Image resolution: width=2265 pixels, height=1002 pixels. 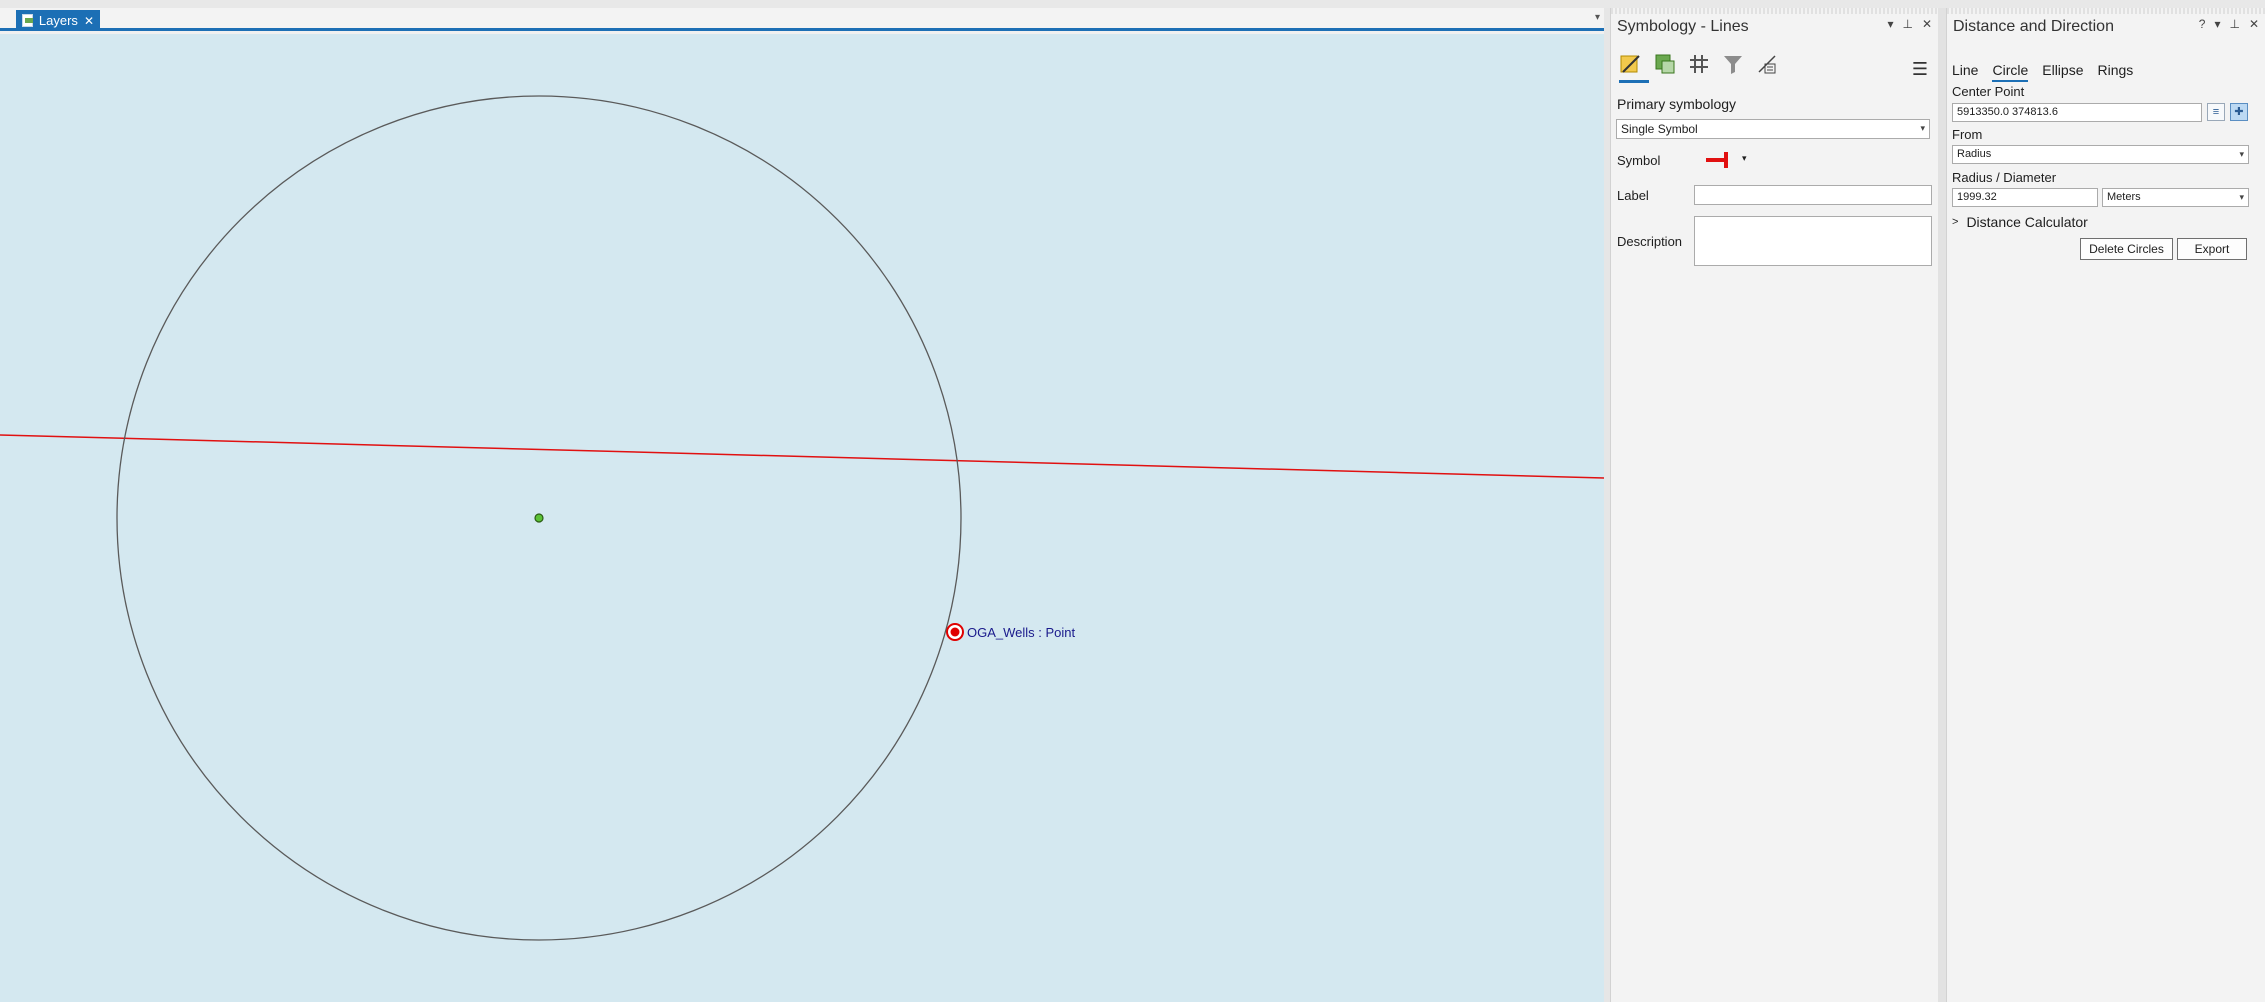 I want to click on tab-layers: Layers ✕, so click(x=58, y=20).